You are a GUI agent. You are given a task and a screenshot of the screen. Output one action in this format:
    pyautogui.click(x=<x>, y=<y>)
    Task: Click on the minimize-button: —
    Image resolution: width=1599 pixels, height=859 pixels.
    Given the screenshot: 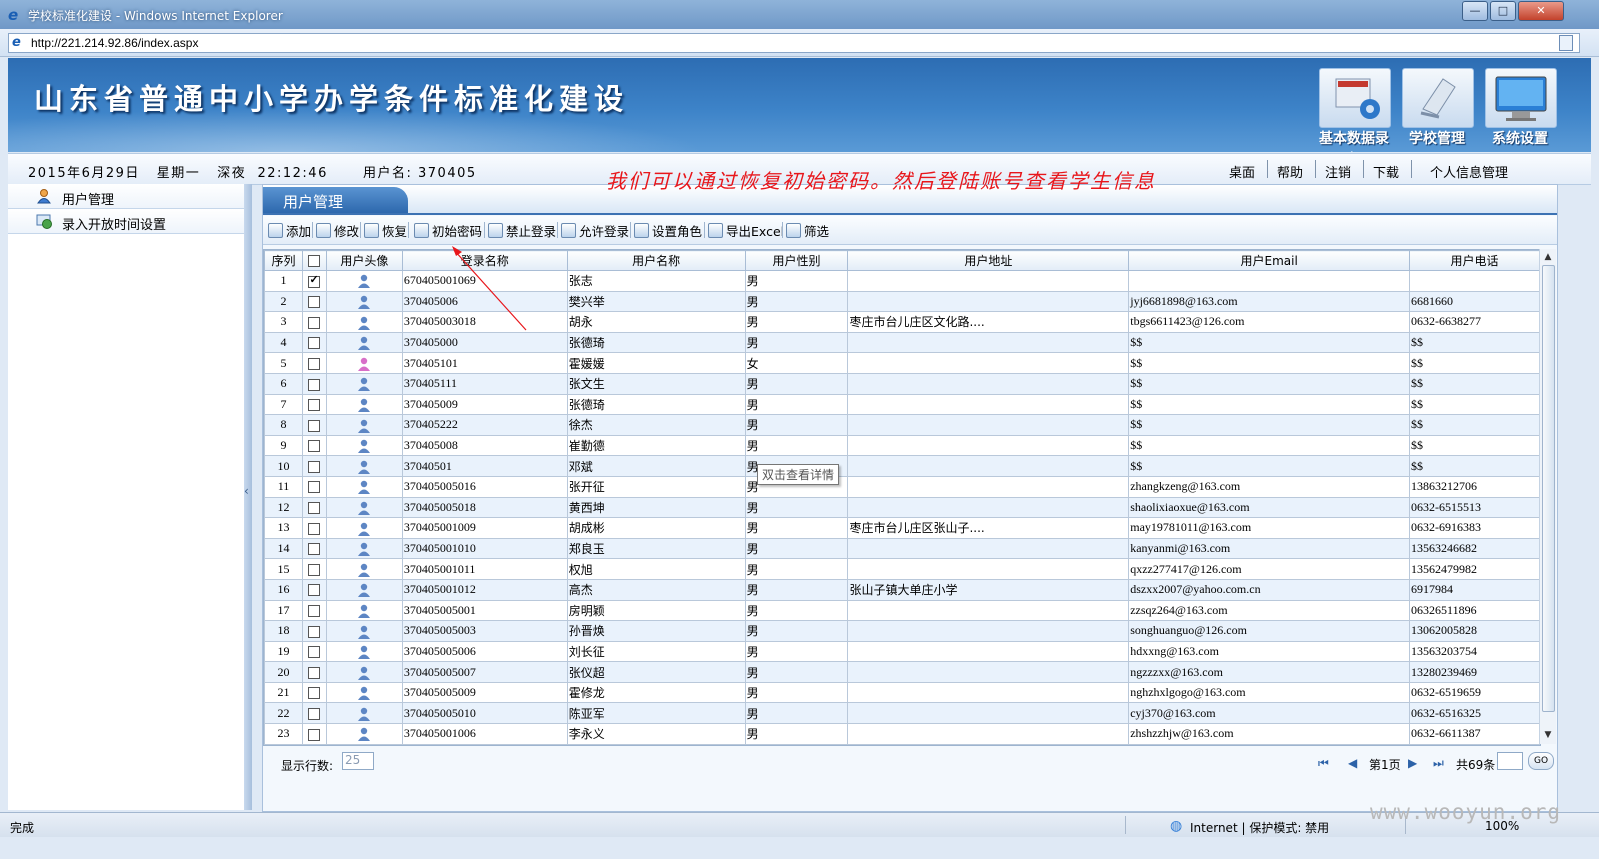 What is the action you would take?
    pyautogui.click(x=1475, y=11)
    